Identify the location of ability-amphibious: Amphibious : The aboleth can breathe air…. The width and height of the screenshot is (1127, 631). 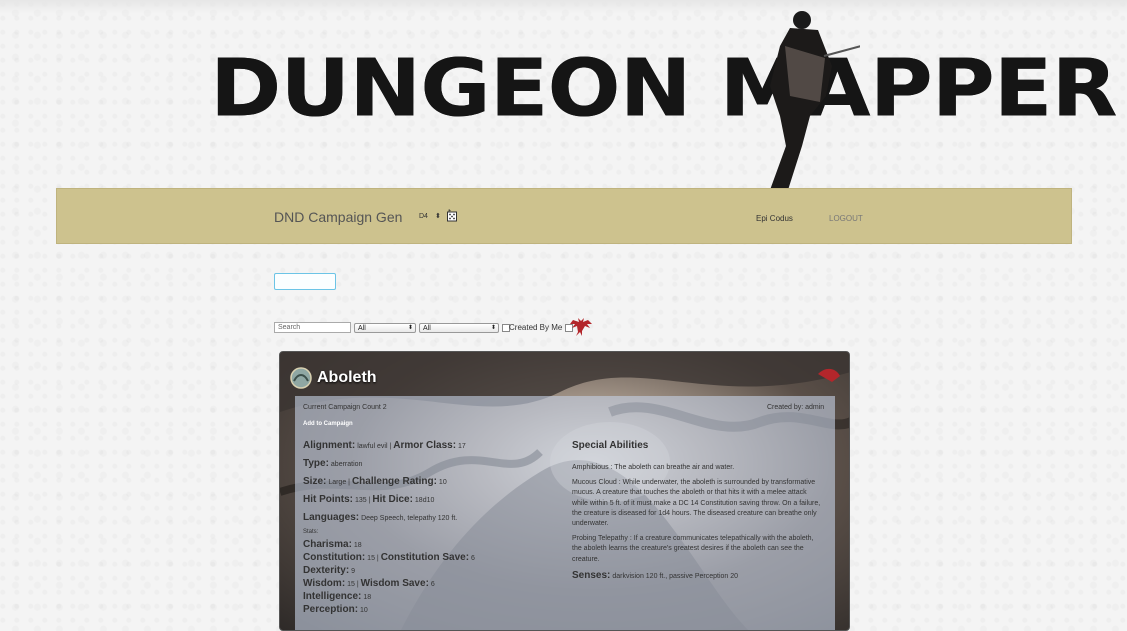
(653, 467).